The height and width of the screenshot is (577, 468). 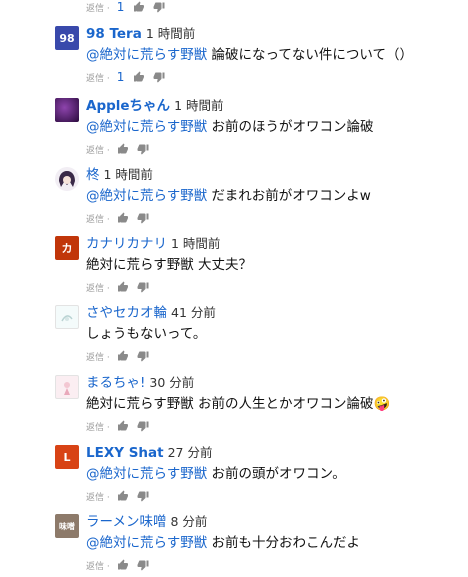 I want to click on comment-body: しょうもないって。, so click(x=146, y=334).